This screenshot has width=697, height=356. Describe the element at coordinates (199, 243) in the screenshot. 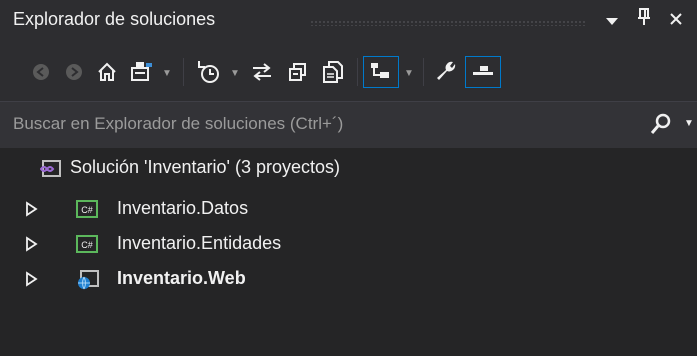

I see `project-label: Inventario.Entidades` at that location.